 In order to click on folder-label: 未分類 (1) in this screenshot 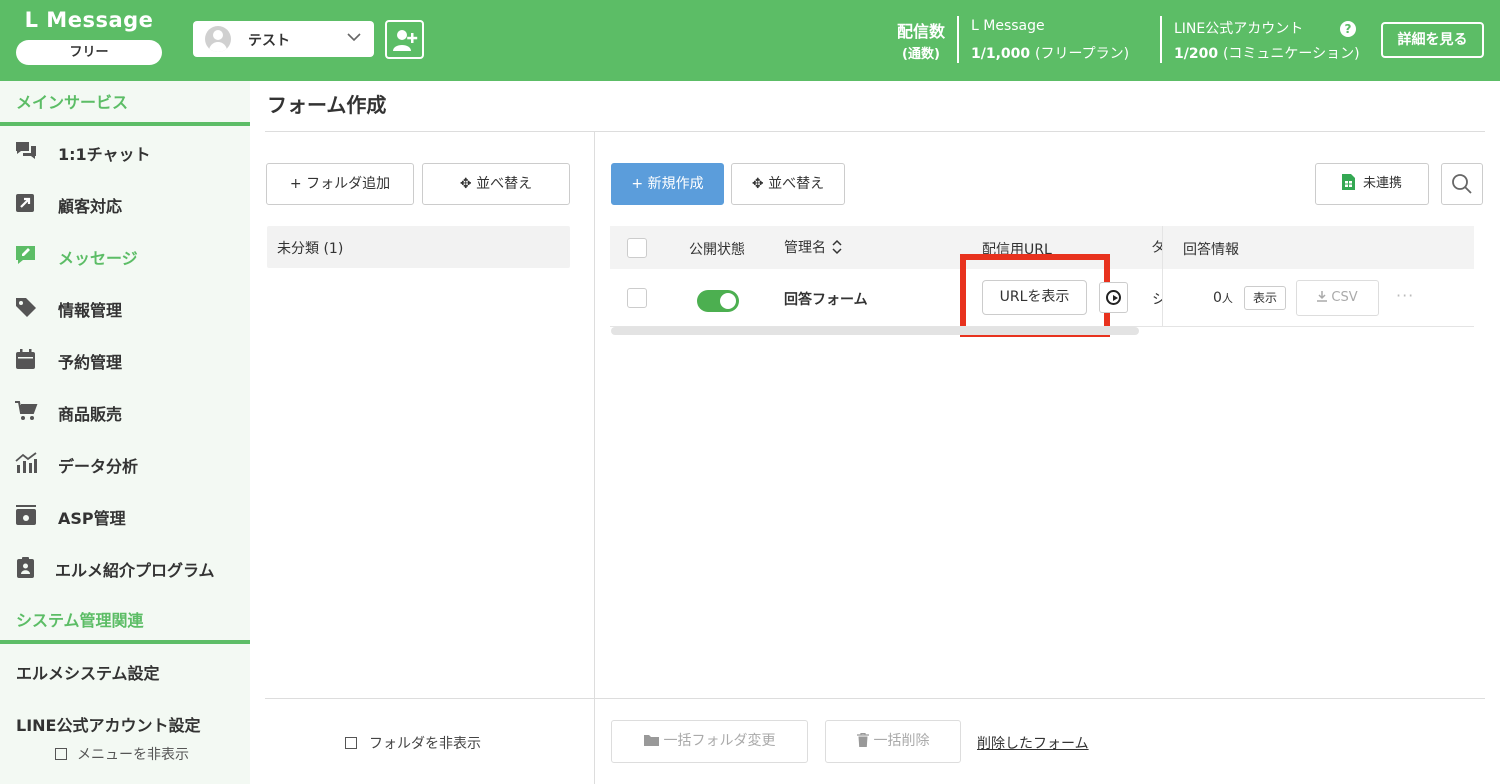, I will do `click(310, 249)`.